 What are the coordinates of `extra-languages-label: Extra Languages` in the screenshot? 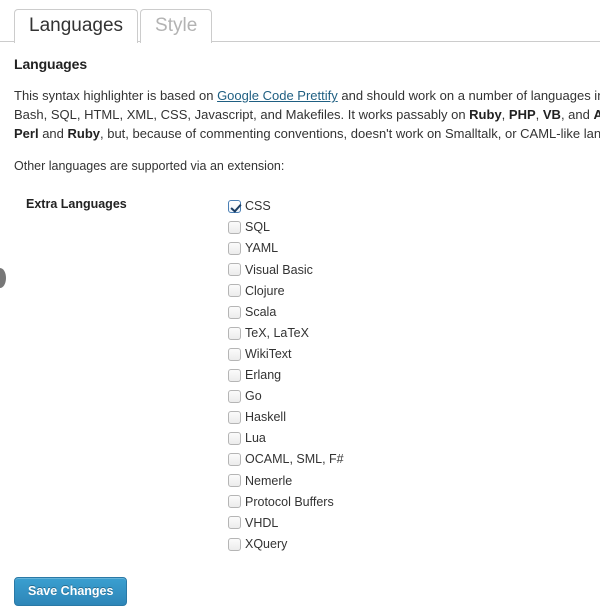 It's located at (76, 204).